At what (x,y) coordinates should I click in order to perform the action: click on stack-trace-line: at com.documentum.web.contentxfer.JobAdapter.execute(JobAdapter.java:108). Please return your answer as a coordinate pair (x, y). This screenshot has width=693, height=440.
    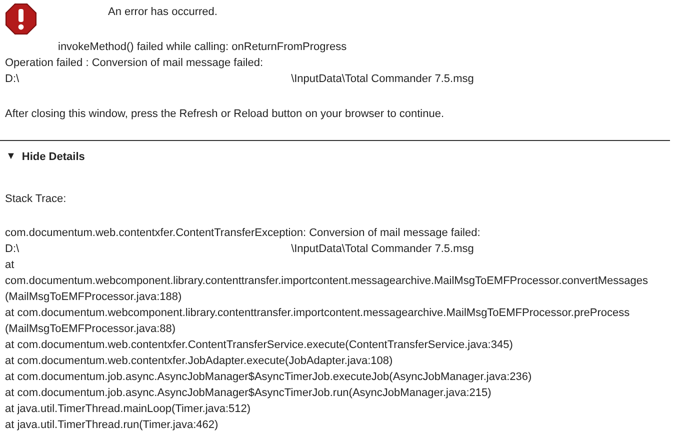
    Looking at the image, I should click on (199, 361).